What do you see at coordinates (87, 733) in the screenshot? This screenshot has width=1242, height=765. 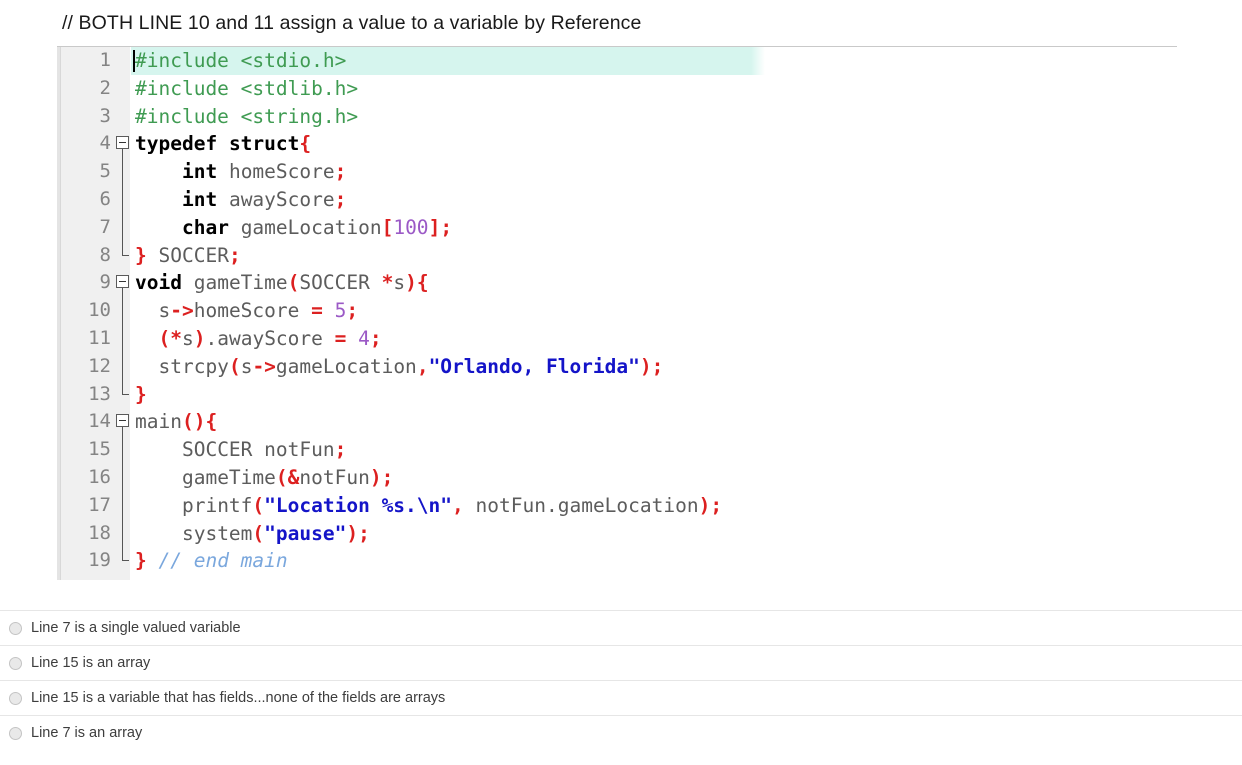 I see `answer-option-label: Line 7 is an array` at bounding box center [87, 733].